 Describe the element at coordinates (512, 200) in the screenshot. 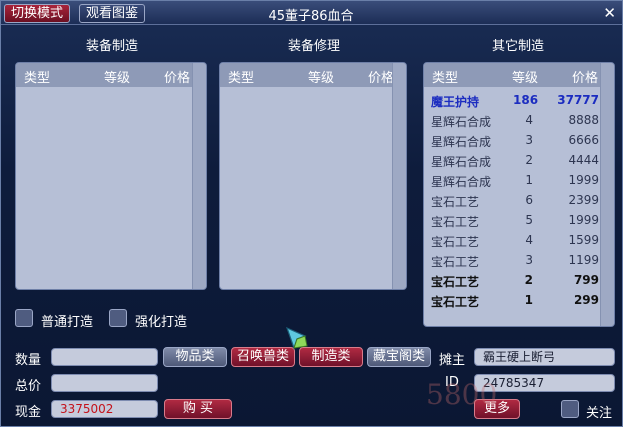

I see `other-list-row: 宝石工艺 6 2399` at that location.